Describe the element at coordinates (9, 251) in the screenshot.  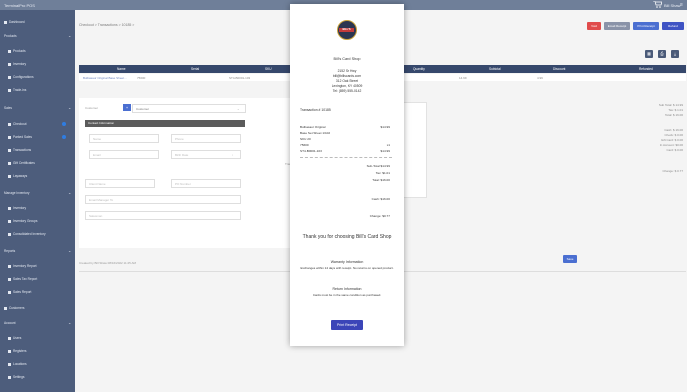
I see `sidebar-section-reports: Reports` at that location.